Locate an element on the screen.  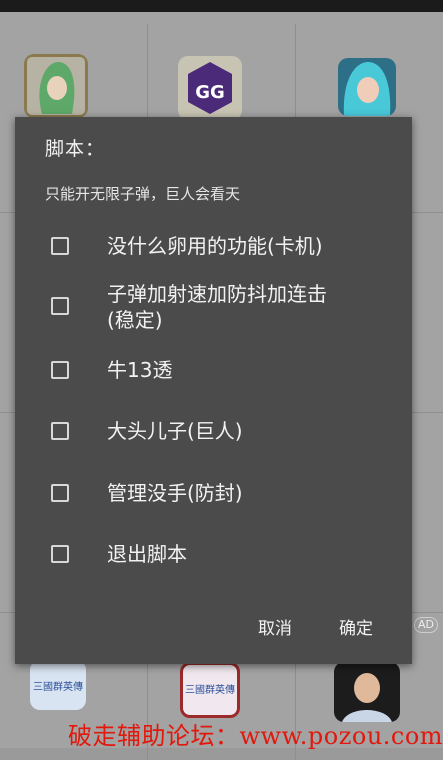
option-label: 没什么卵用的功能(卡机) is located at coordinates (215, 246).